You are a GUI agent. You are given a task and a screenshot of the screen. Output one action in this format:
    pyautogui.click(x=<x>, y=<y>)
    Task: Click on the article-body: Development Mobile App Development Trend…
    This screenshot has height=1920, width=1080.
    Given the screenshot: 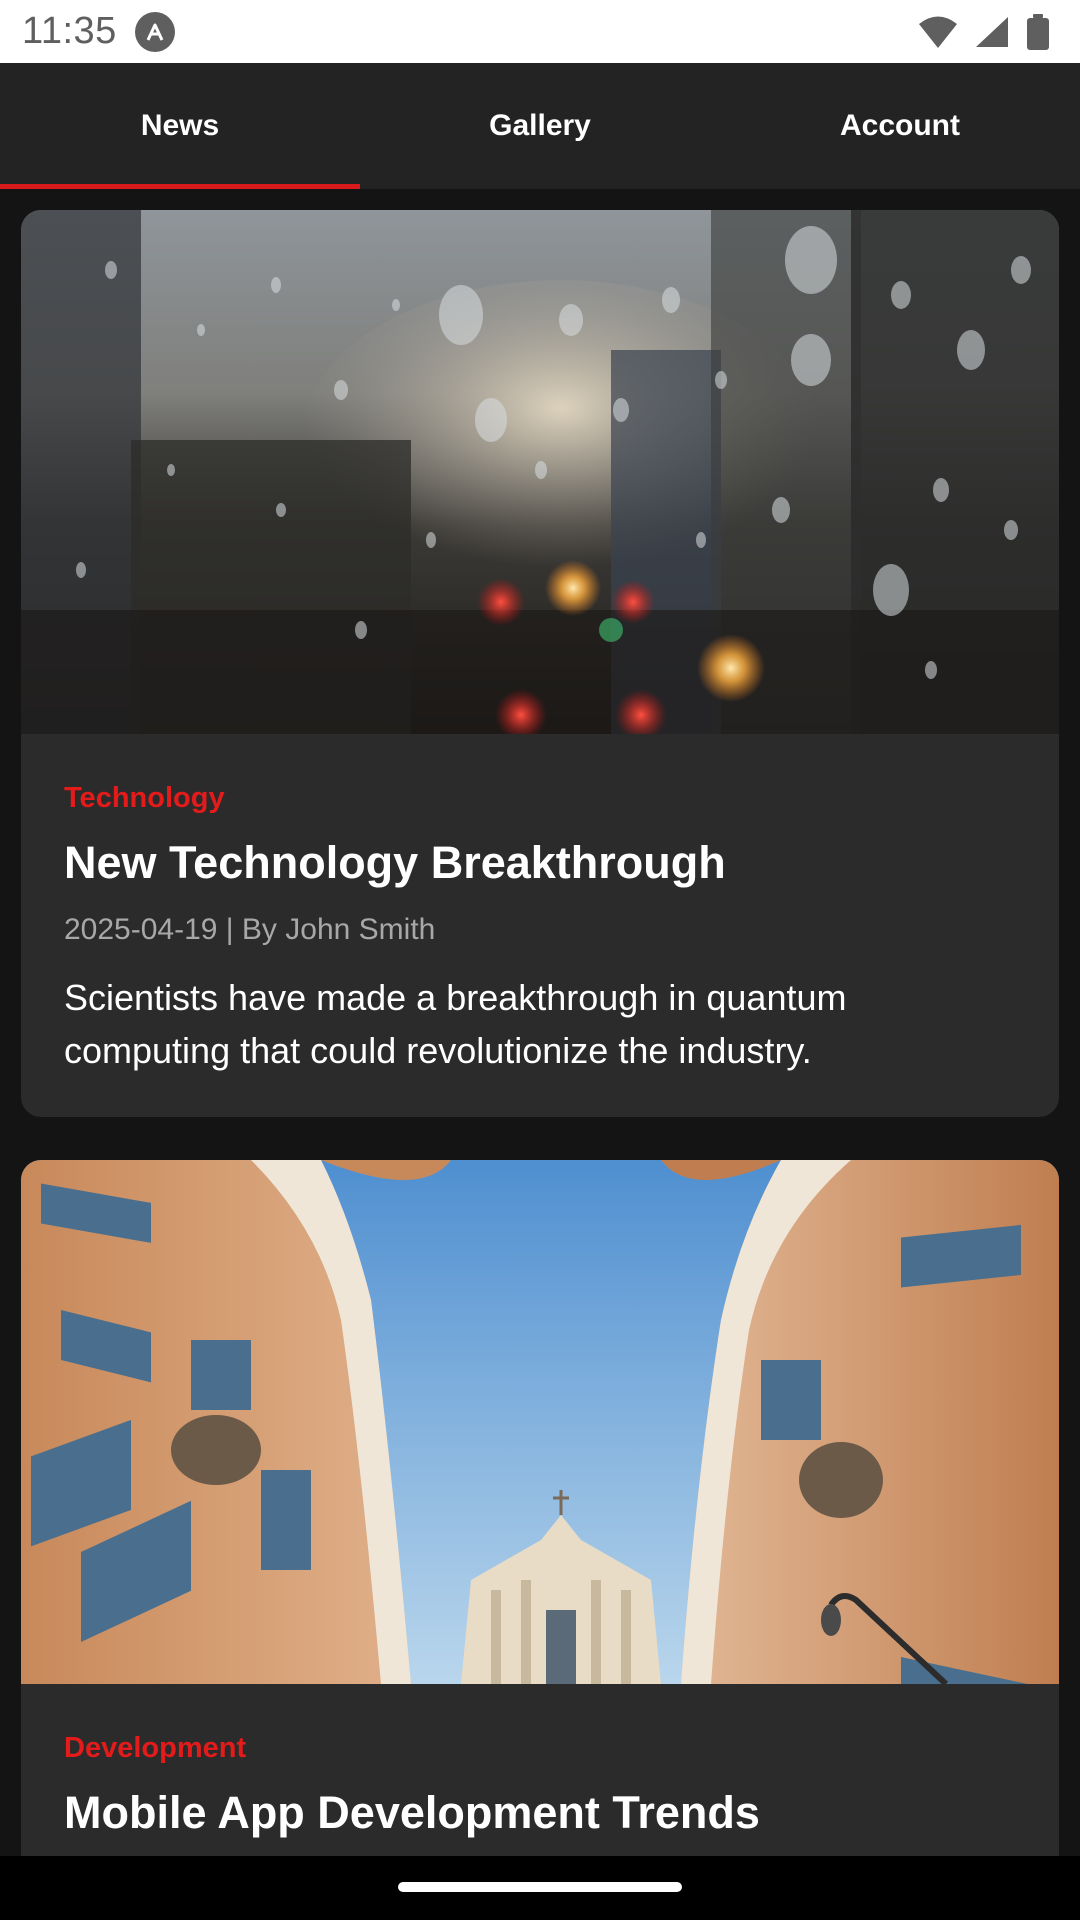 What is the action you would take?
    pyautogui.click(x=540, y=1761)
    